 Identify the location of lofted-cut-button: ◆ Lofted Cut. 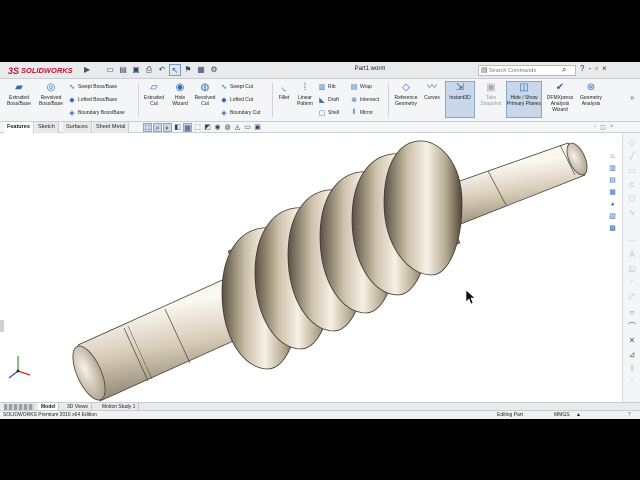
(236, 100).